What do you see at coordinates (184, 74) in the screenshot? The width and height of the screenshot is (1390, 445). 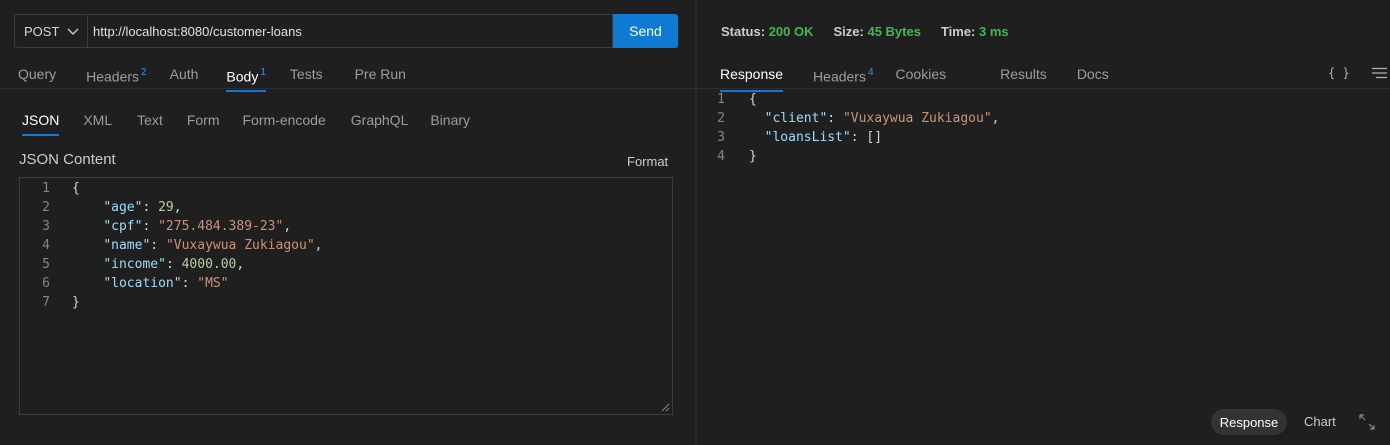 I see `tab-label: Auth` at bounding box center [184, 74].